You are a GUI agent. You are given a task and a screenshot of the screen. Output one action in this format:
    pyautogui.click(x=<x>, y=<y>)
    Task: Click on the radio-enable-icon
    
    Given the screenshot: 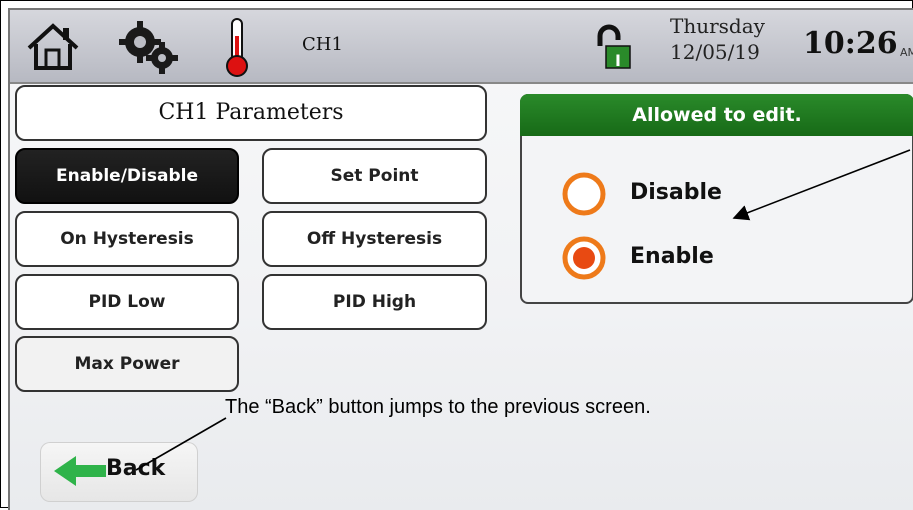 What is the action you would take?
    pyautogui.click(x=584, y=258)
    